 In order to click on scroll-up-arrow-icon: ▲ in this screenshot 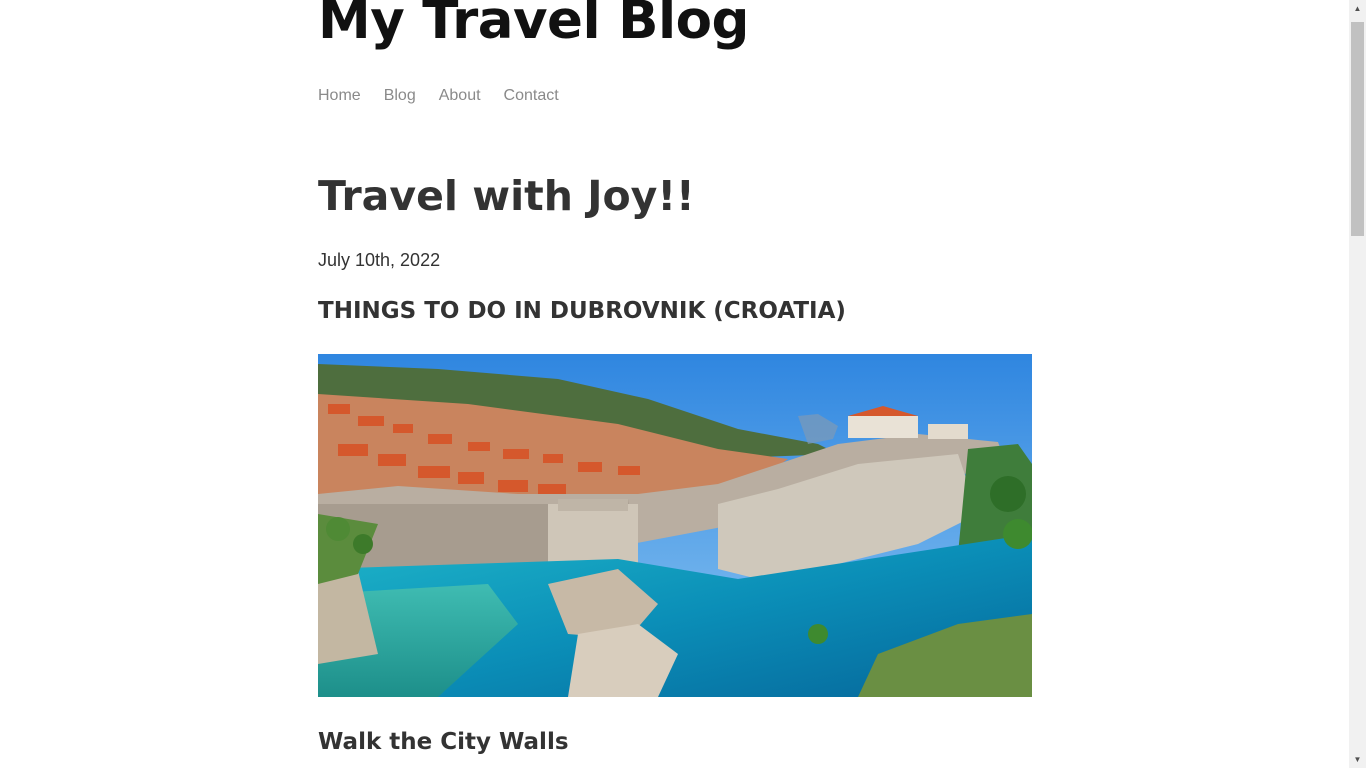, I will do `click(1357, 8)`.